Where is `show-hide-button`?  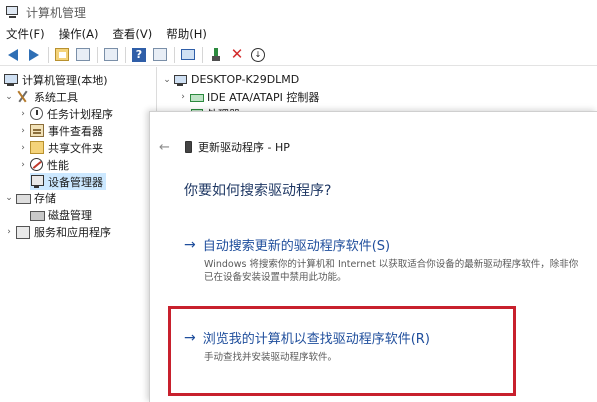
show-hide-button is located at coordinates (160, 55).